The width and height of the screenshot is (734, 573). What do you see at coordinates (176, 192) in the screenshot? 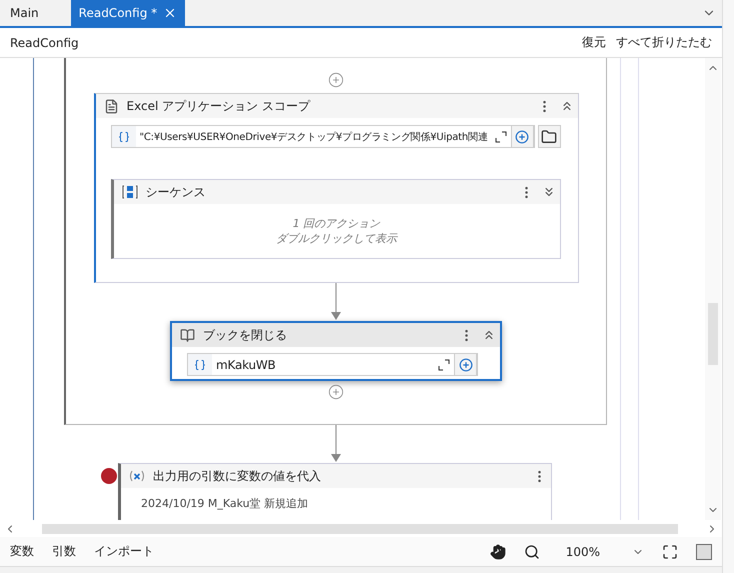
I see `activity-title: シーケンス` at bounding box center [176, 192].